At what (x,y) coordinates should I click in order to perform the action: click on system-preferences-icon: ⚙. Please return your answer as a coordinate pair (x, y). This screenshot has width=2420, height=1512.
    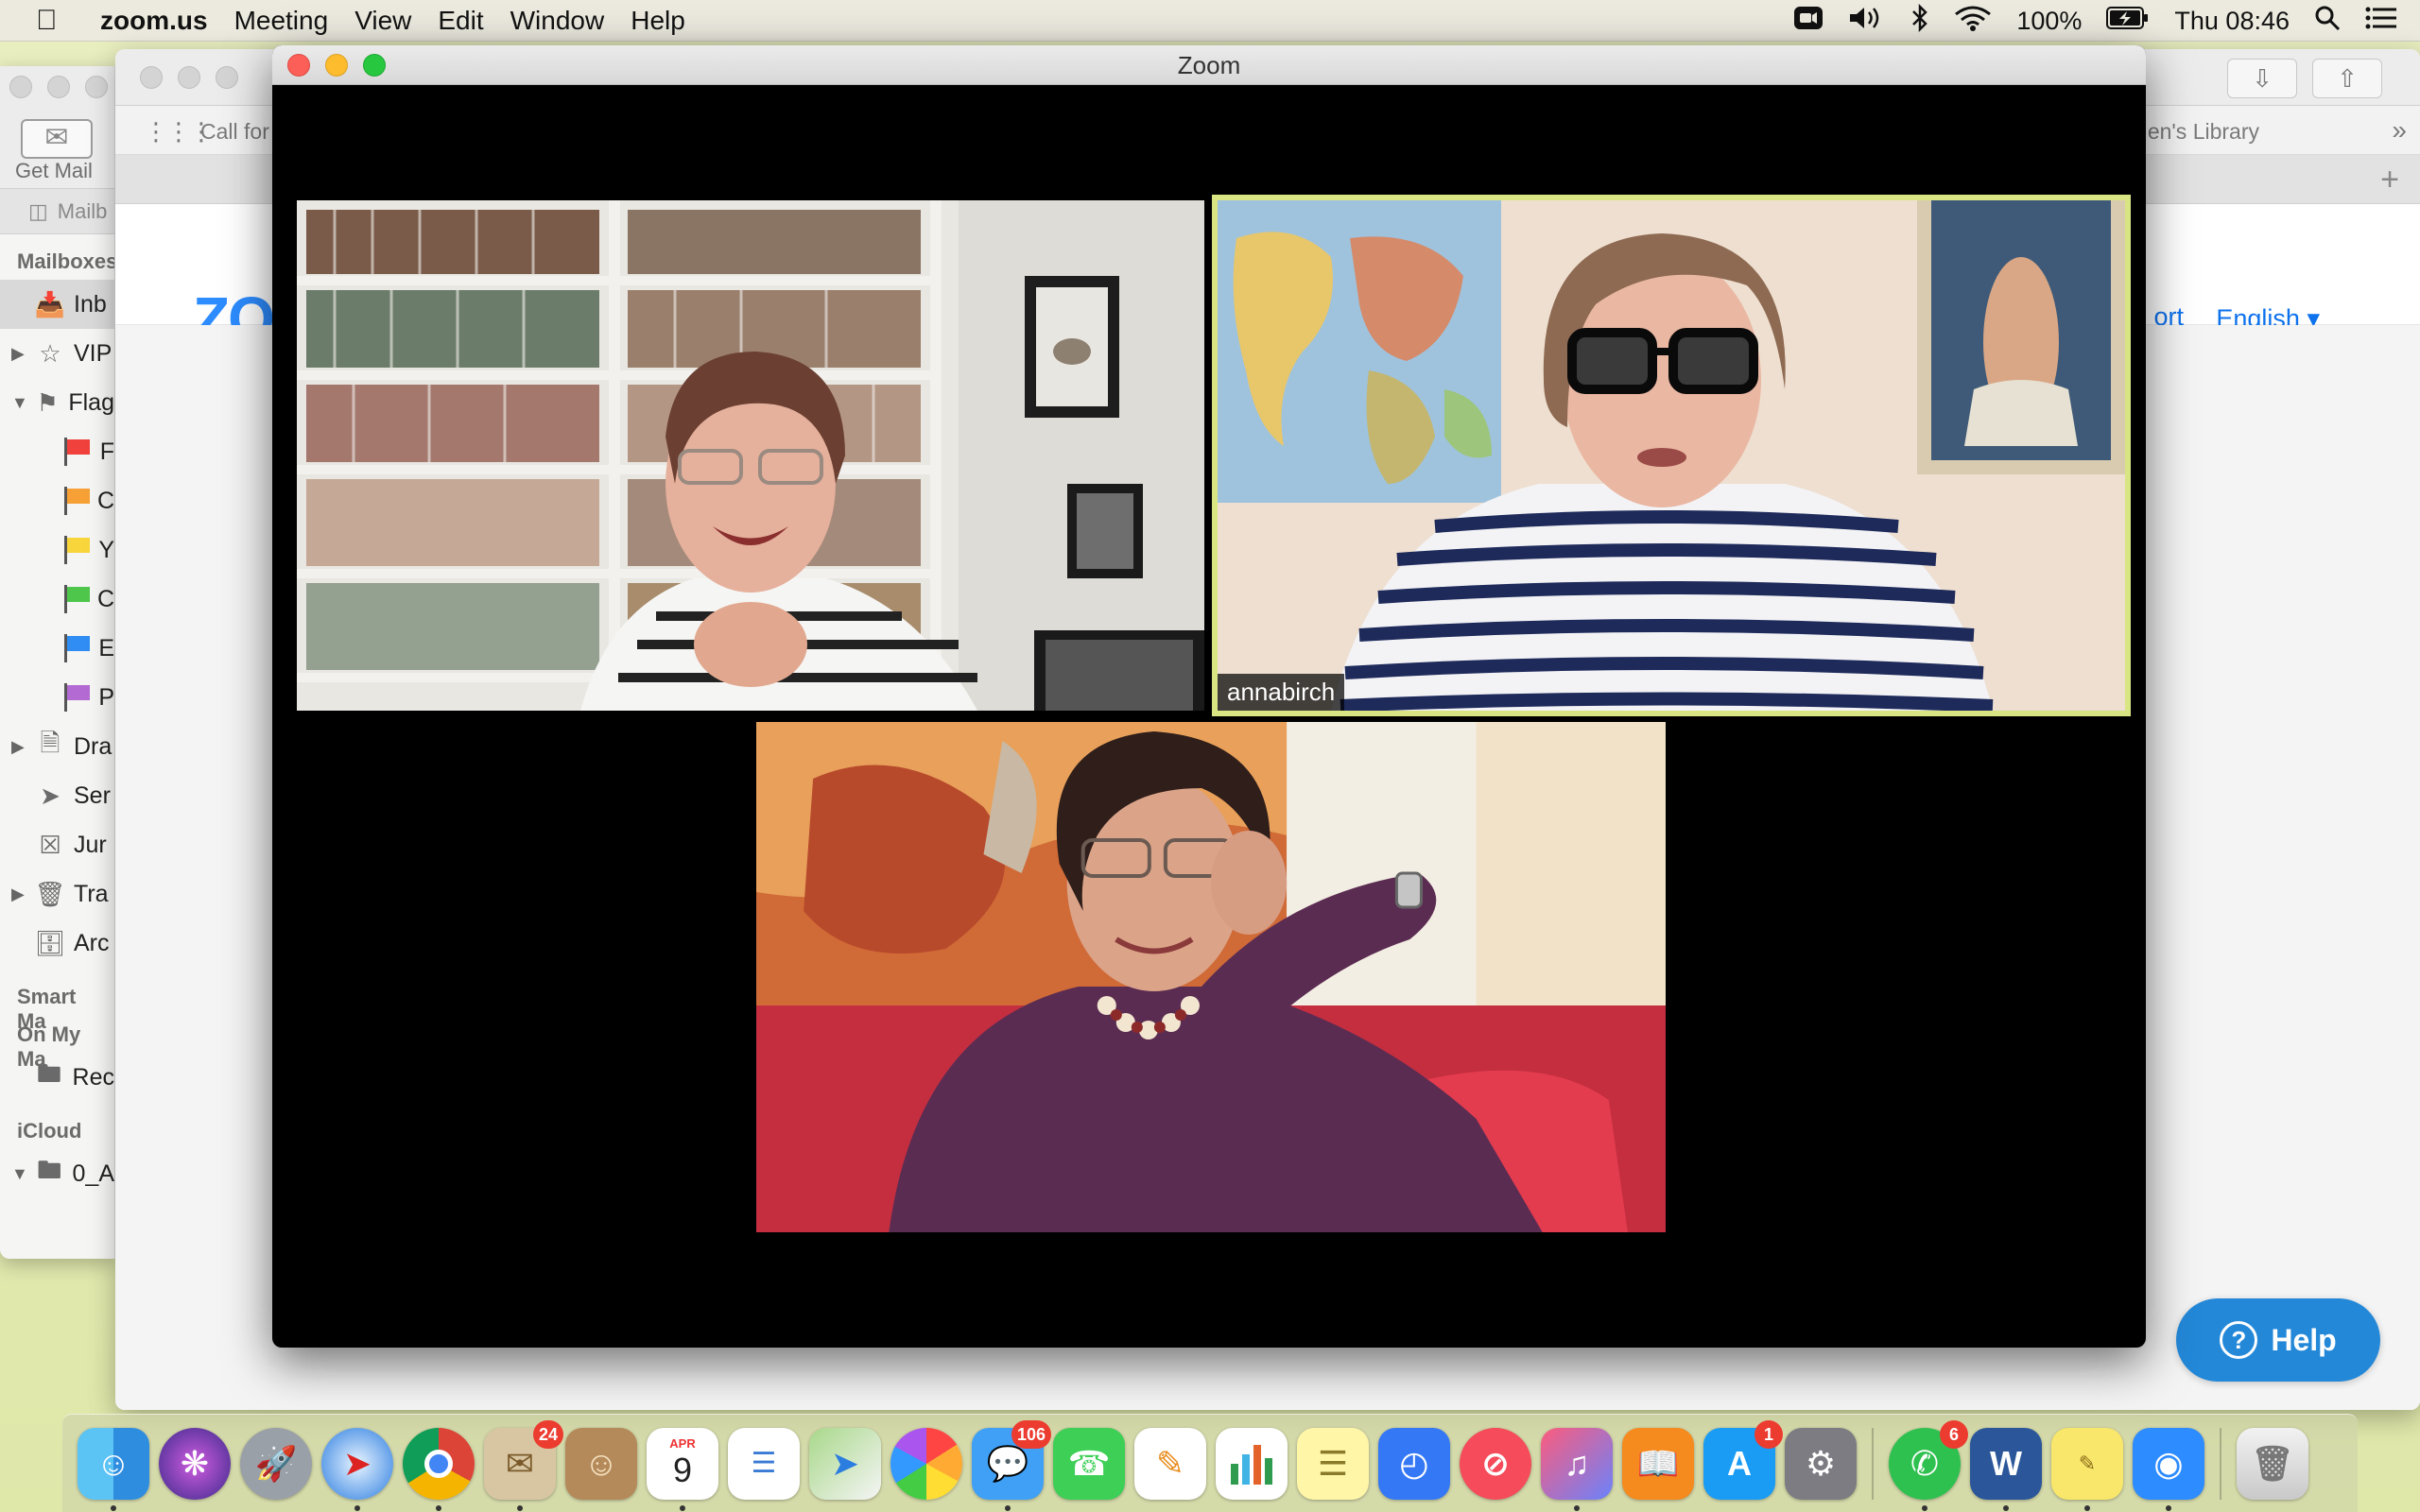
    Looking at the image, I should click on (1821, 1463).